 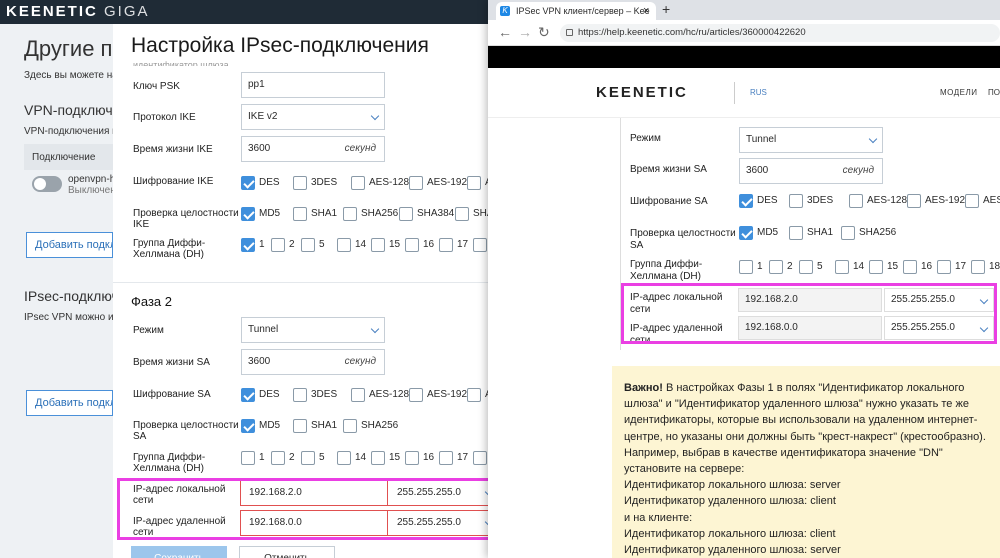 I want to click on ike-int-checkbox-sha512, so click(x=462, y=214).